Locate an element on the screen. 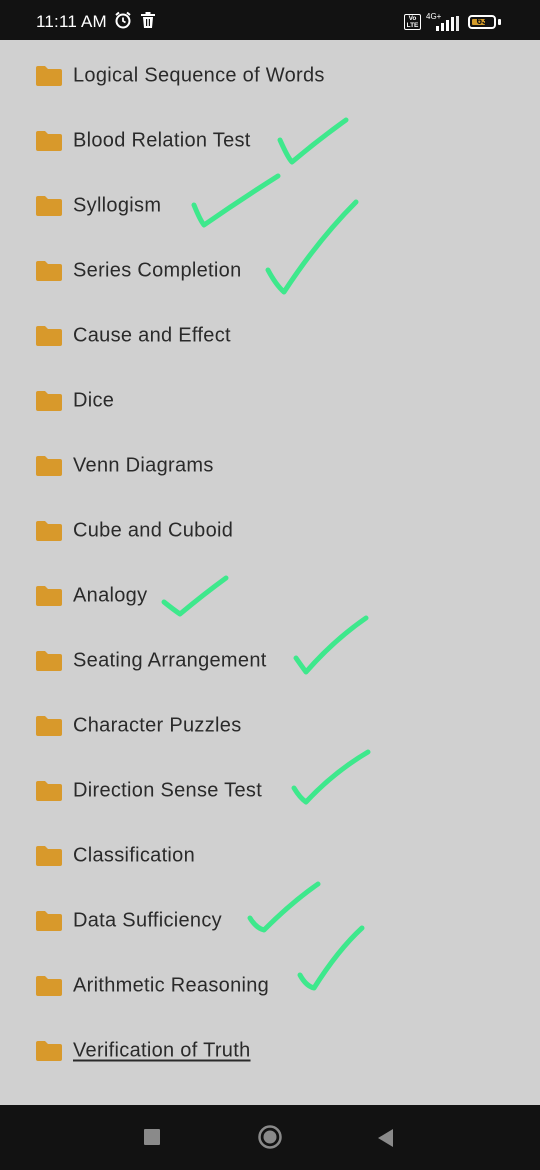 This screenshot has height=1170, width=540. list-item-label: Direction Sense Test is located at coordinates (168, 790).